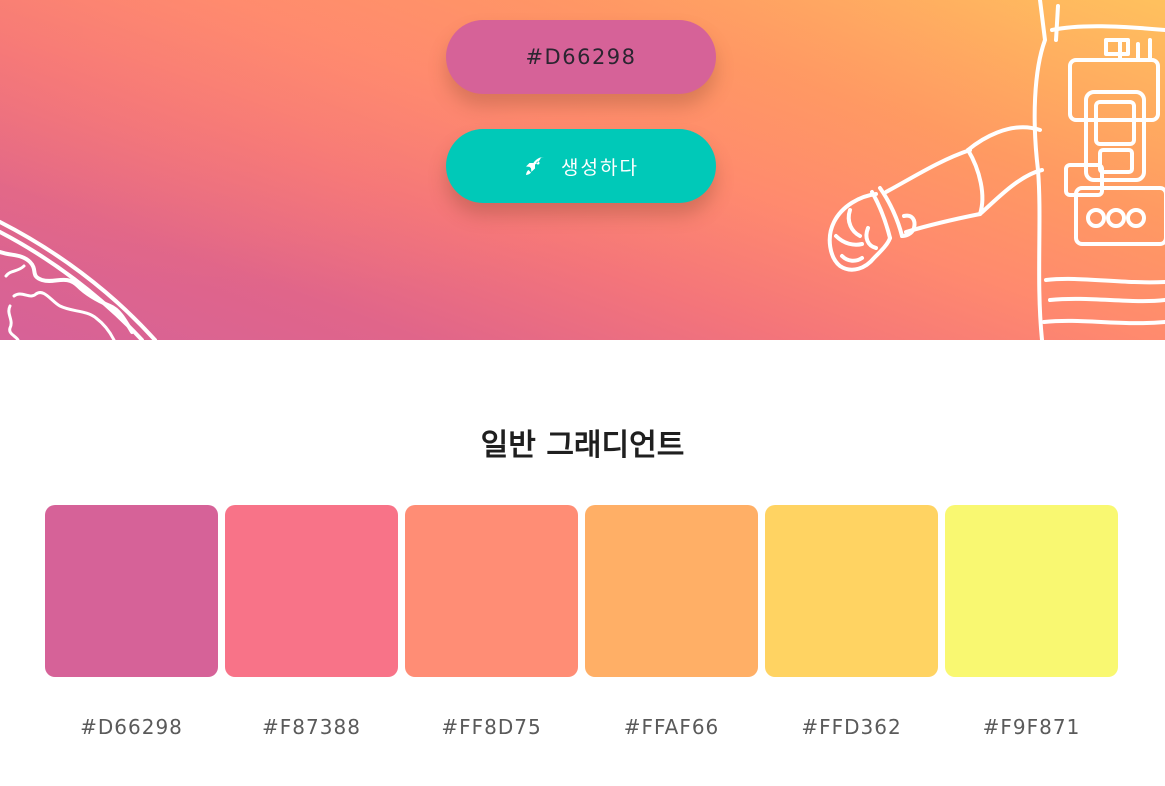 This screenshot has height=786, width=1165. I want to click on generate-button-label: 생성하다, so click(600, 167).